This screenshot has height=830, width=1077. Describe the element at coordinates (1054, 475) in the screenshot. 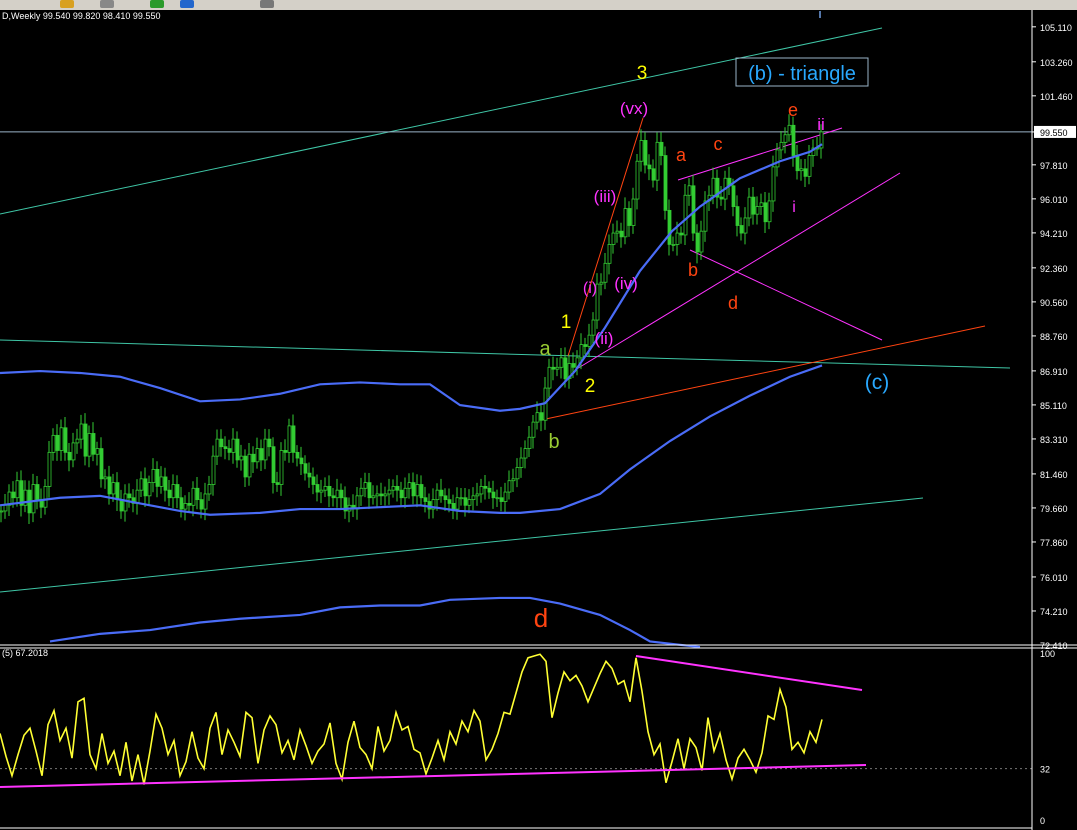

I see `price-tick-label: 81.460` at that location.